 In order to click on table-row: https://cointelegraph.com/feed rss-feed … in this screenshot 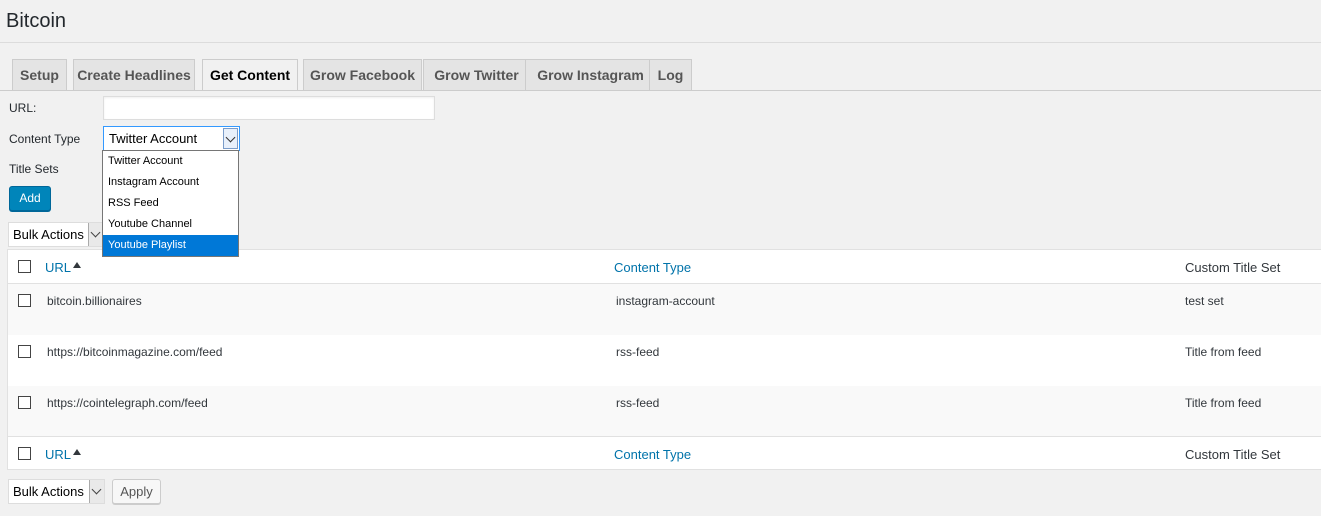, I will do `click(664, 411)`.